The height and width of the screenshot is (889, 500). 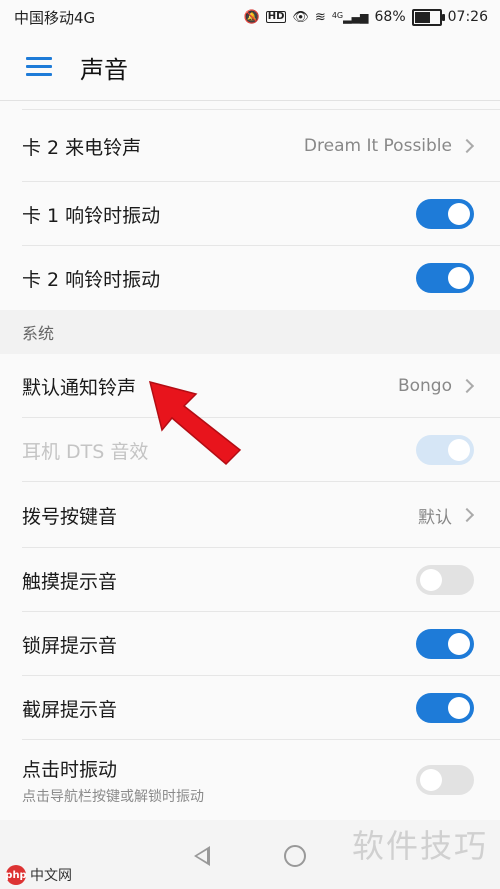 What do you see at coordinates (250, 708) in the screenshot?
I see `row-screenshot-sound: 截屏提示音` at bounding box center [250, 708].